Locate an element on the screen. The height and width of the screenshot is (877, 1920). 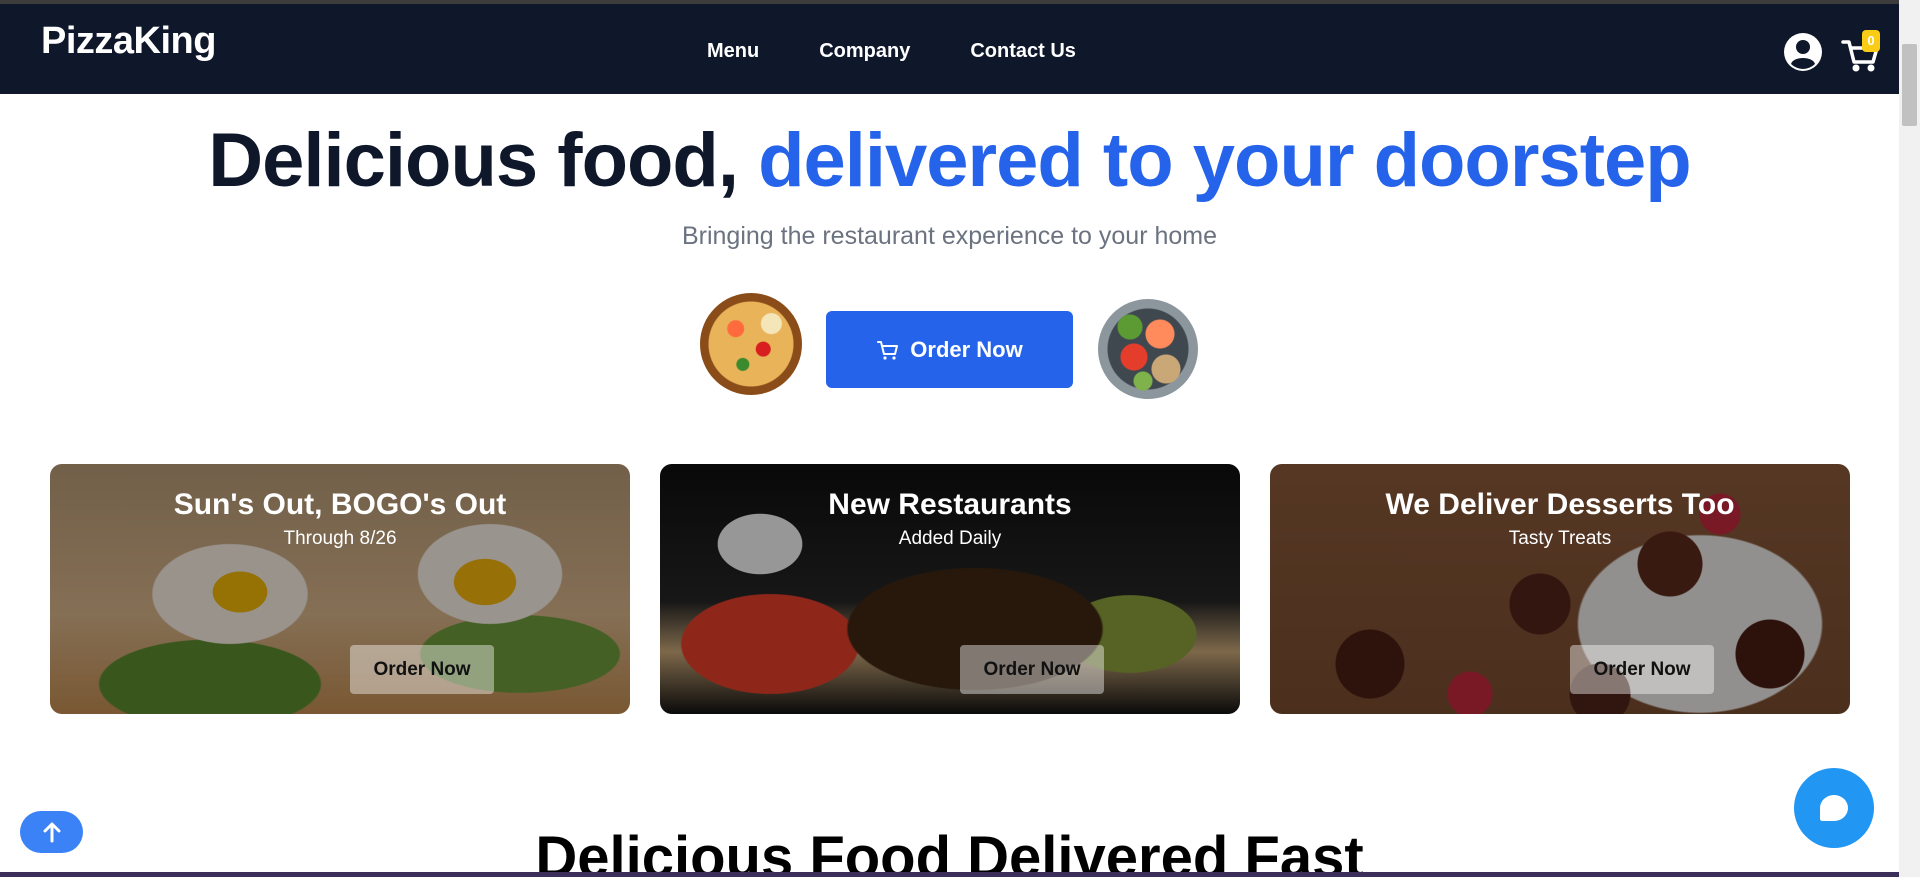
page-scrollbar is located at coordinates (1909, 438).